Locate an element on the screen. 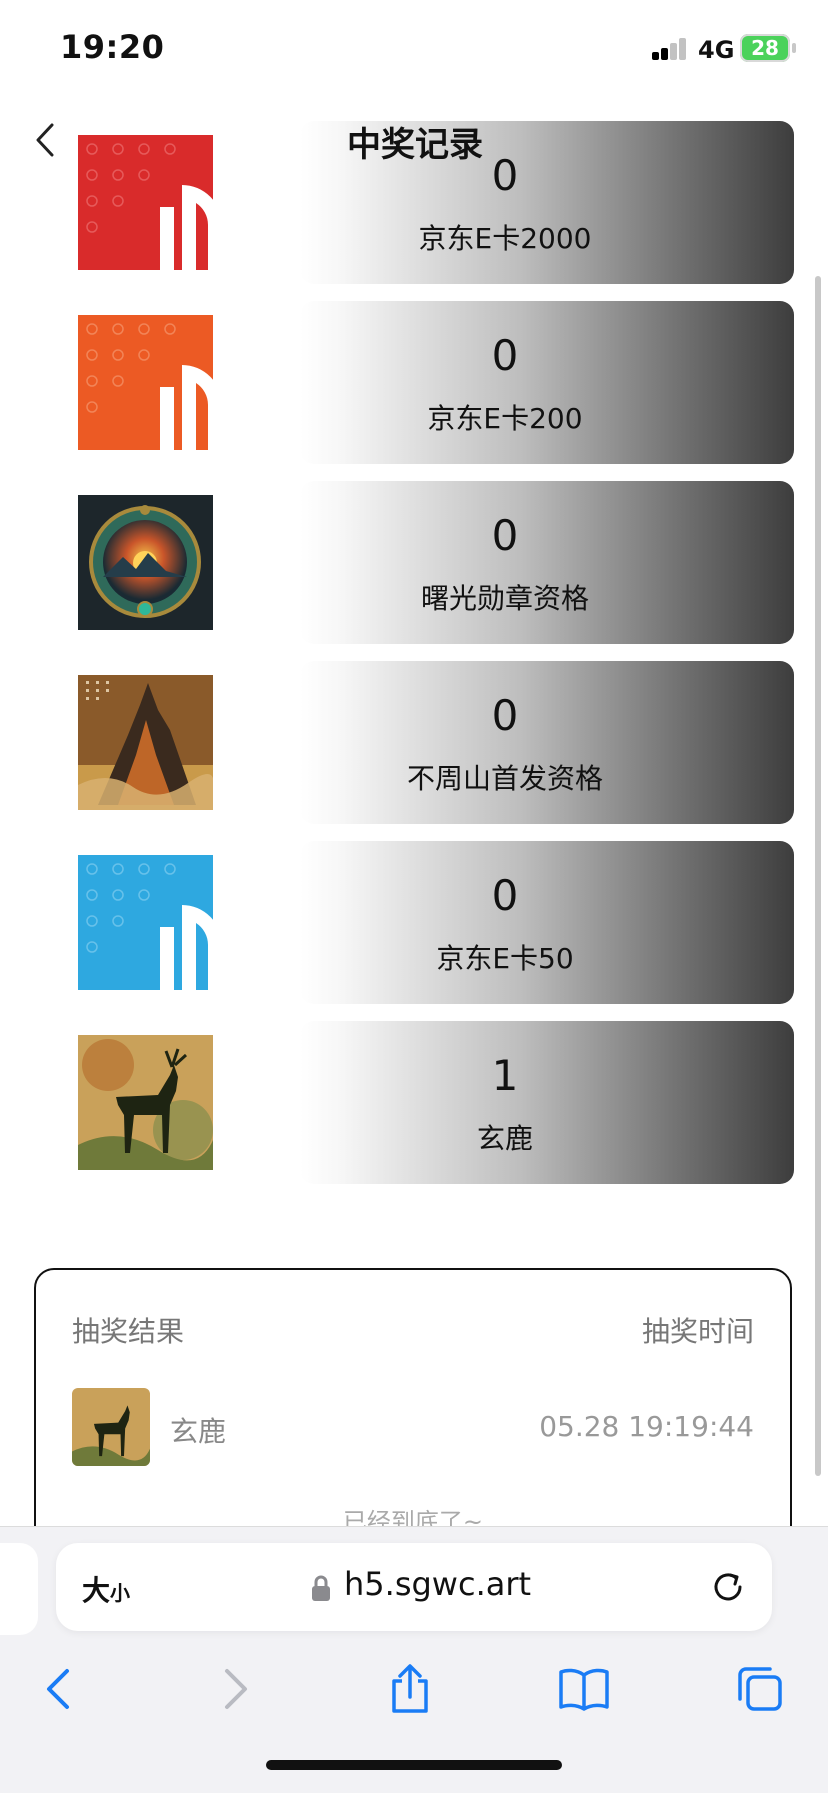 Image resolution: width=828 pixels, height=1793 pixels. prize-name: 京东E卡200 is located at coordinates (505, 418).